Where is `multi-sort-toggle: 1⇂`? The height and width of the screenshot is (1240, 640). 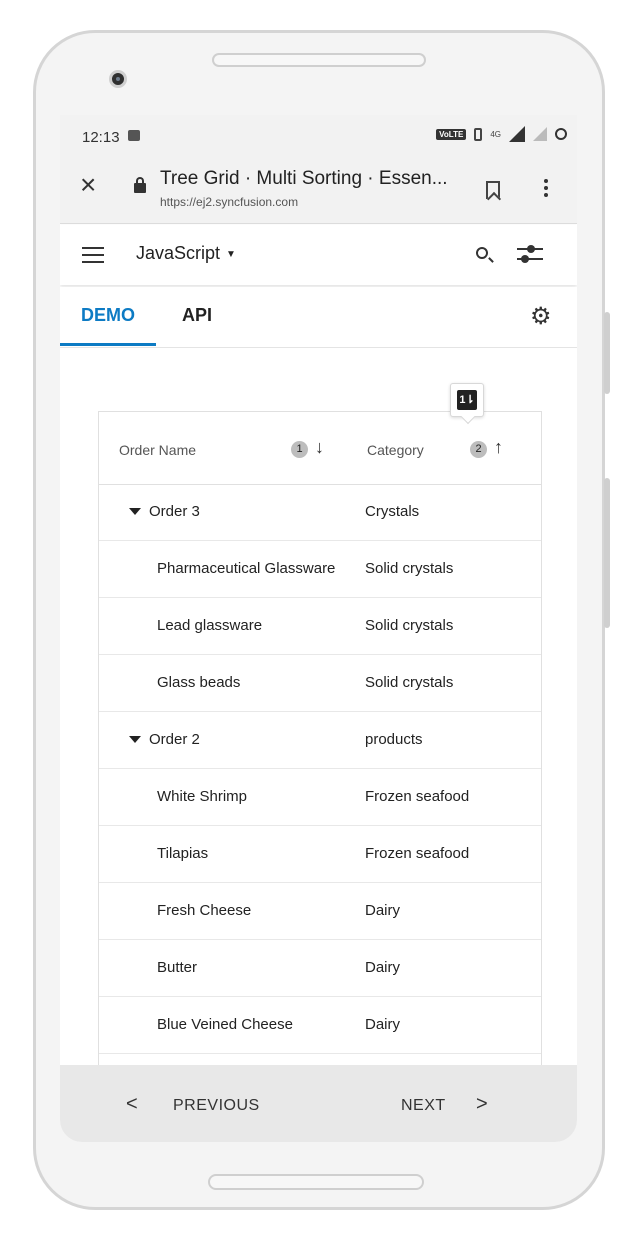
multi-sort-toggle: 1⇂ is located at coordinates (467, 400).